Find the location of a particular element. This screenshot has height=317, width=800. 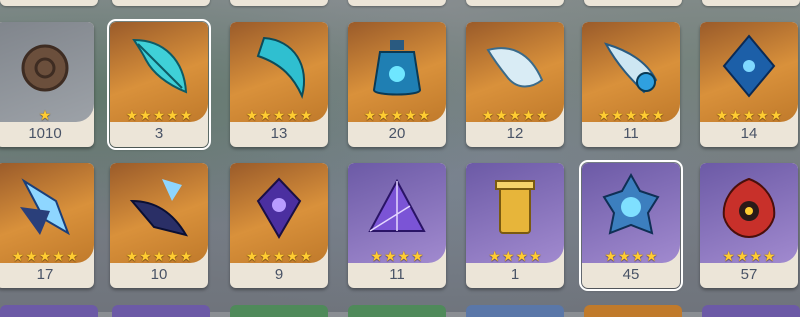

rarity-stars: ★ is located at coordinates (47, 115).